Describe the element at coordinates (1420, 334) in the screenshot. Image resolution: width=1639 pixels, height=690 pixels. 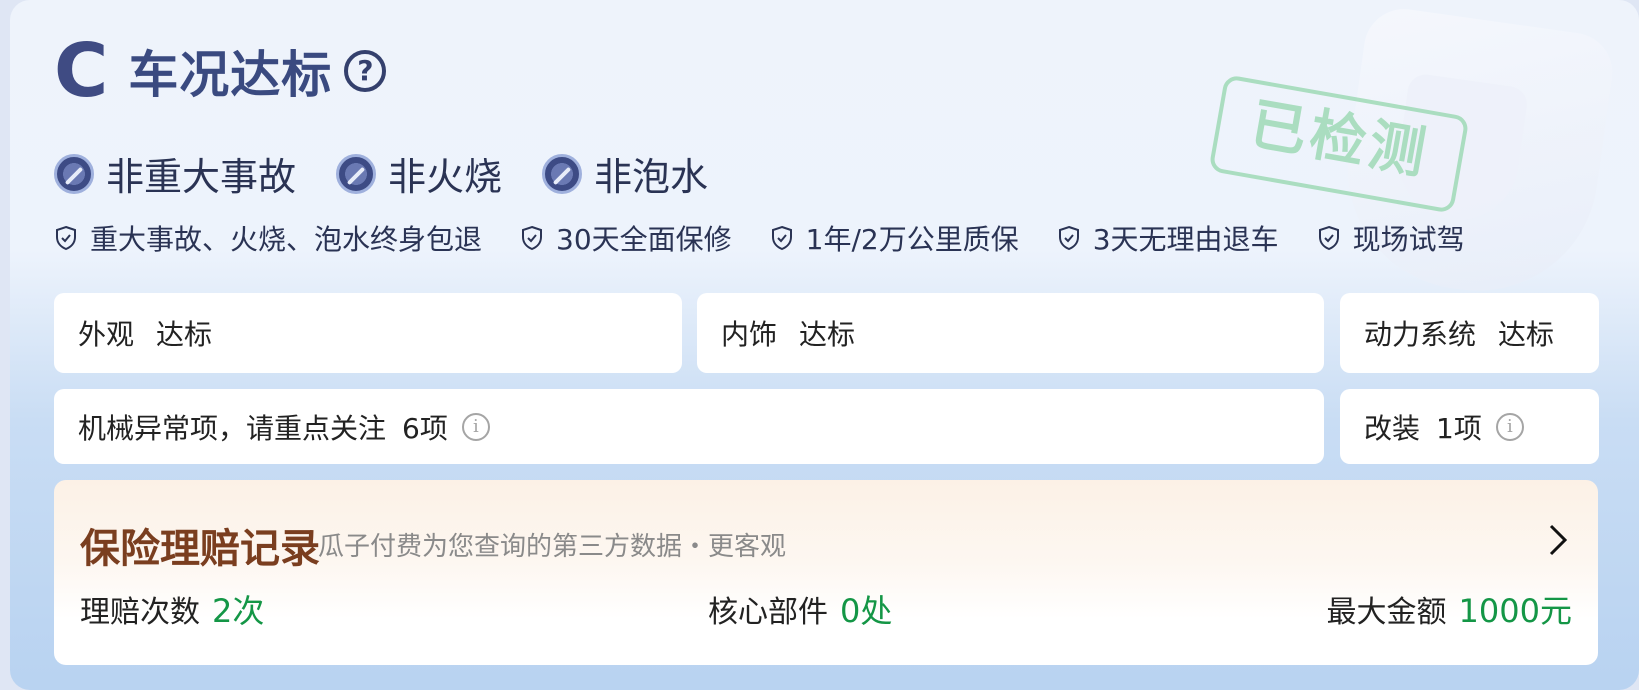
I see `check-label: 动力系统` at that location.